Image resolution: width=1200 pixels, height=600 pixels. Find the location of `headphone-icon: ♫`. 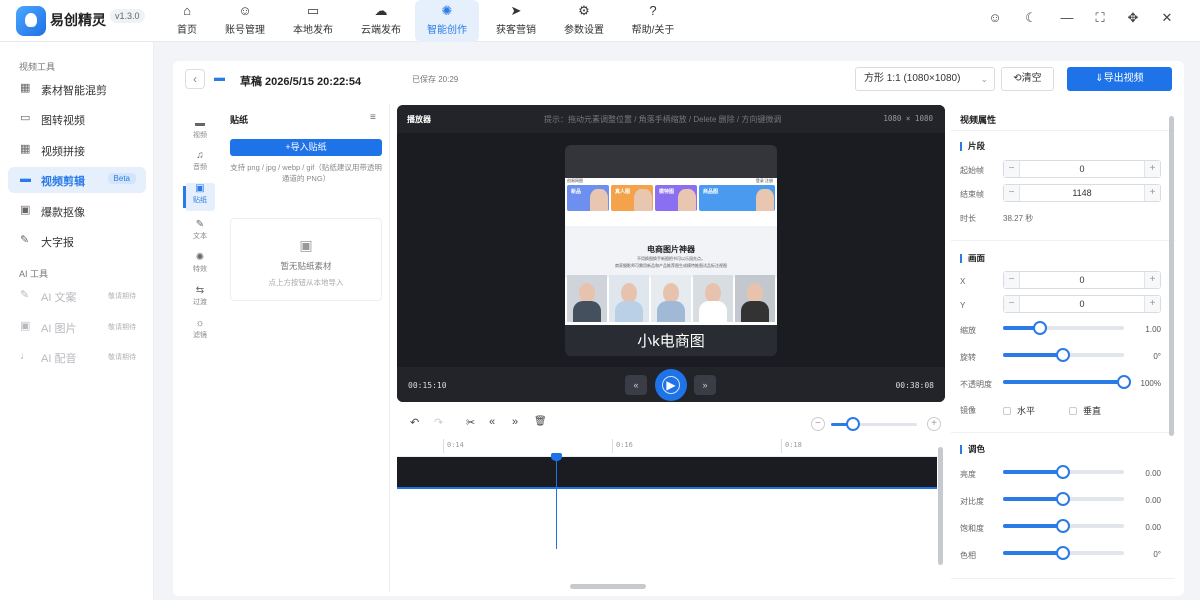

headphone-icon: ♫ is located at coordinates (200, 155).